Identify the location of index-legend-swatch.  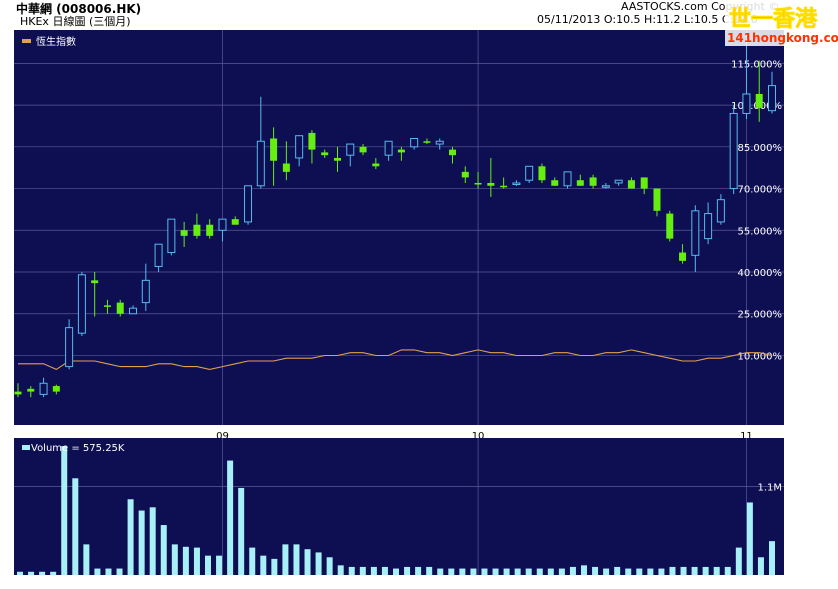
(26, 41).